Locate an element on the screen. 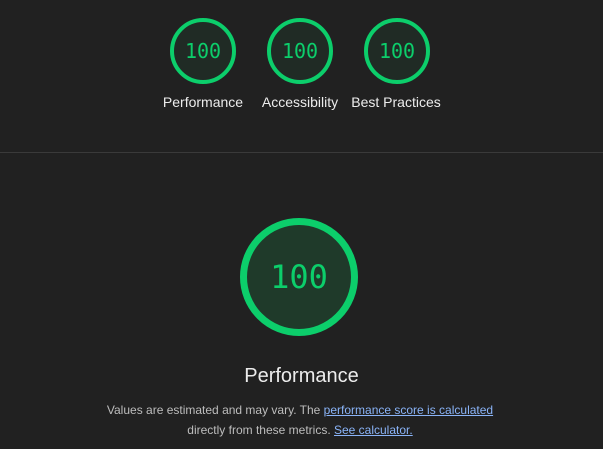  performance-gauge: 100 is located at coordinates (203, 51).